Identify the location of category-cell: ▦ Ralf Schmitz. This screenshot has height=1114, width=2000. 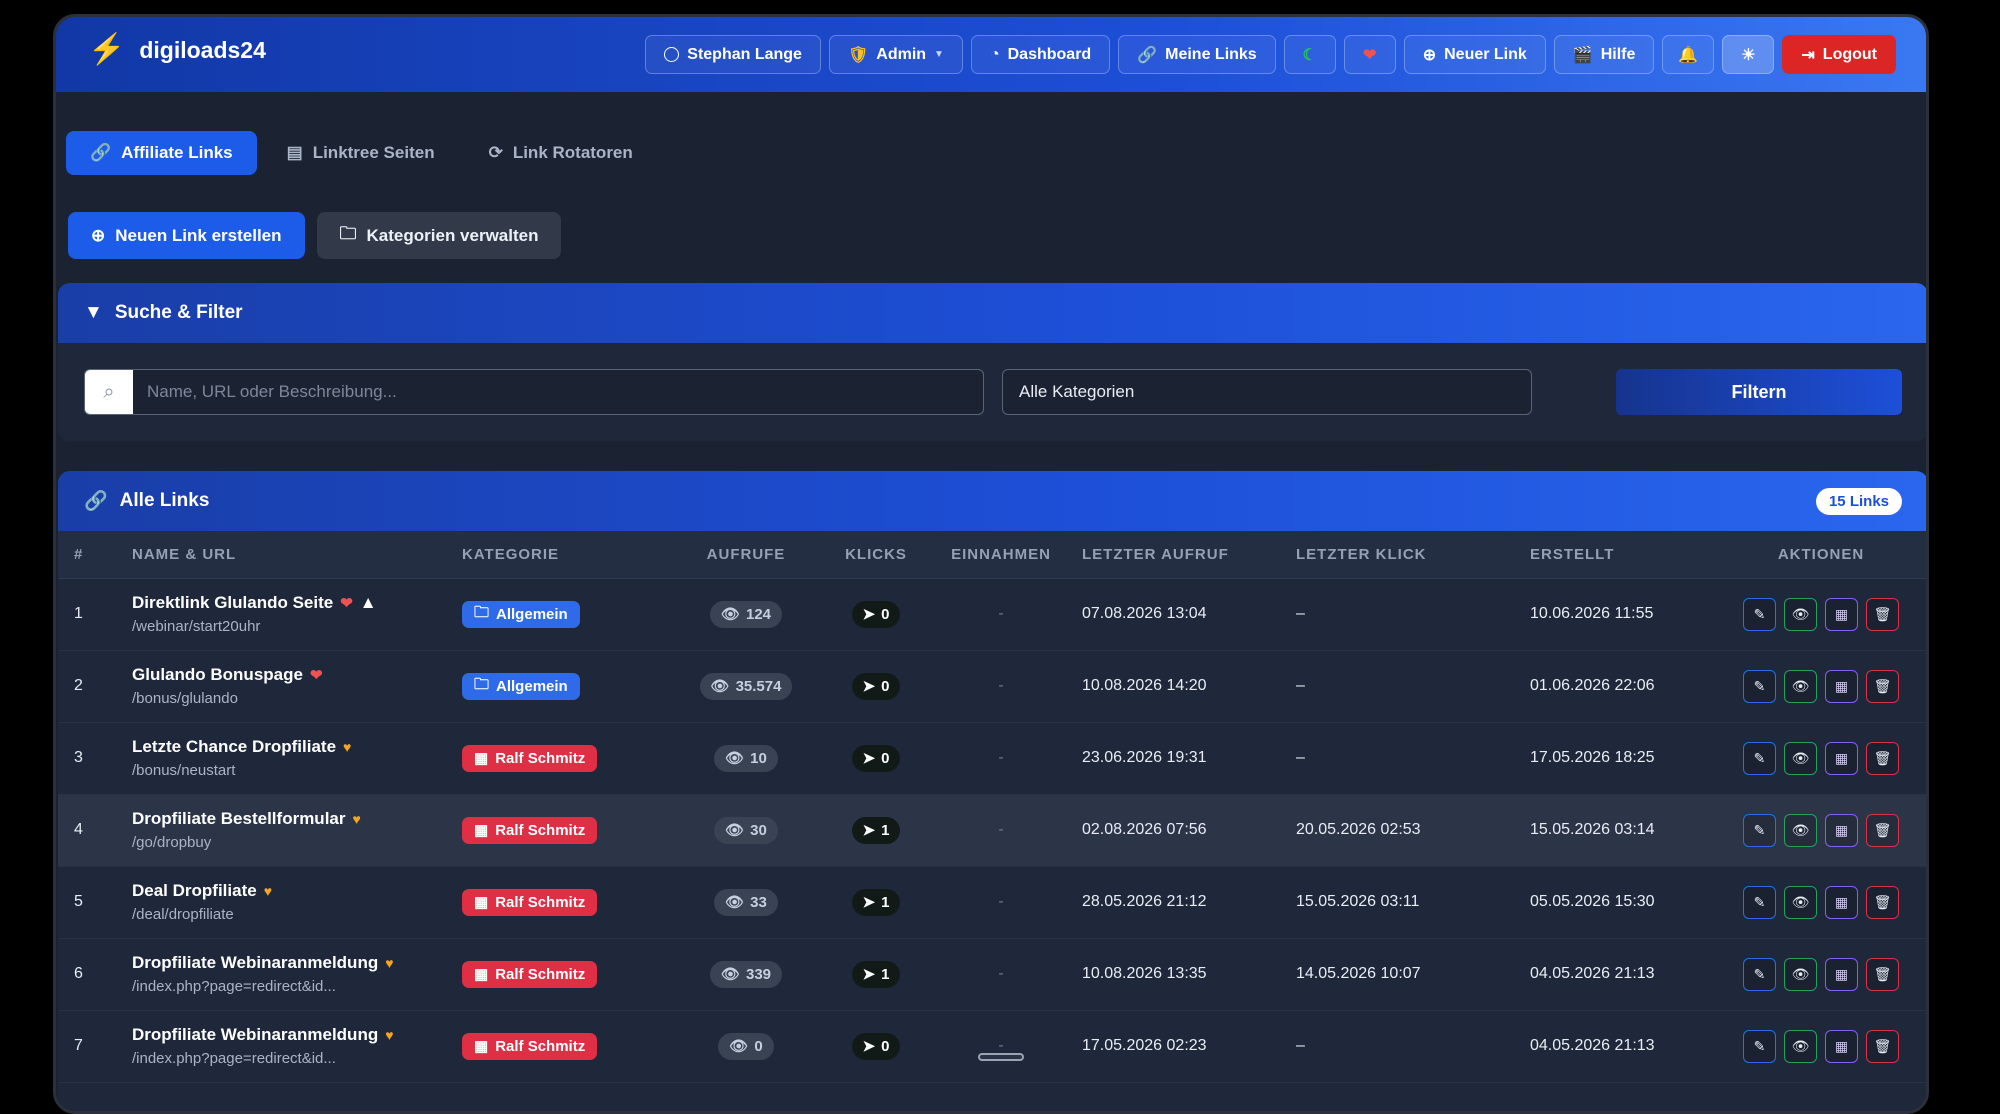
(561, 830).